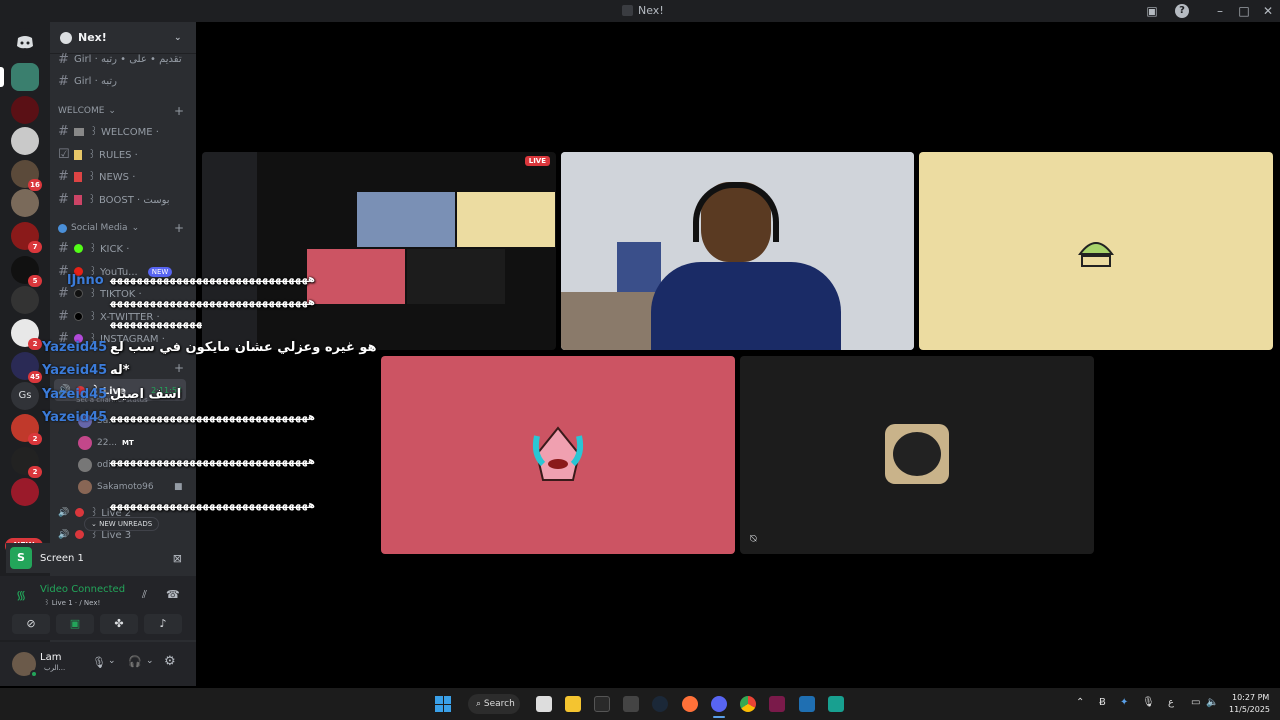  I want to click on activities-button: ✤, so click(119, 624).